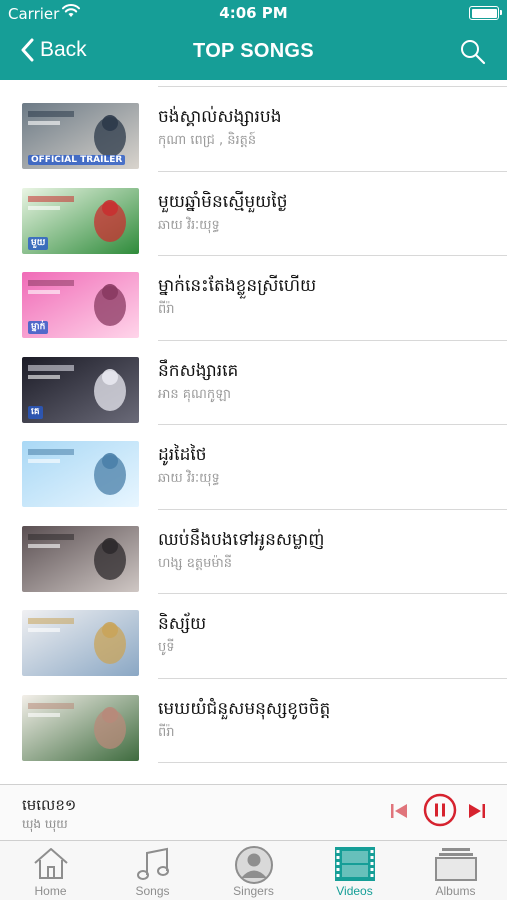 This screenshot has width=507, height=900. What do you see at coordinates (244, 708) in the screenshot?
I see `song-title: មេឃយំជំនួសមនុស្សខូចចិត្ត` at bounding box center [244, 708].